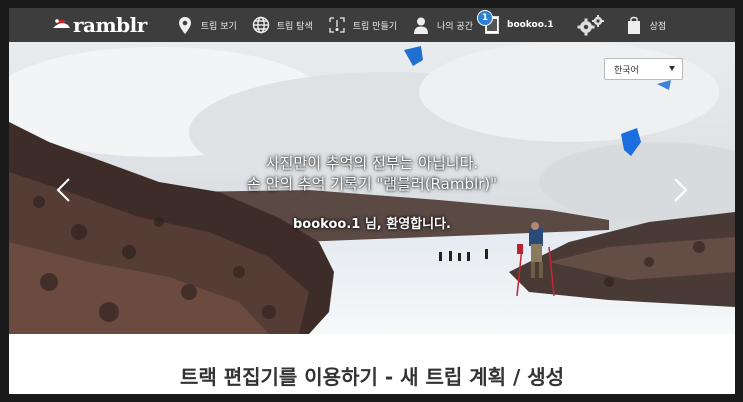  I want to click on nav-my-space: 나의 공간, so click(442, 25).